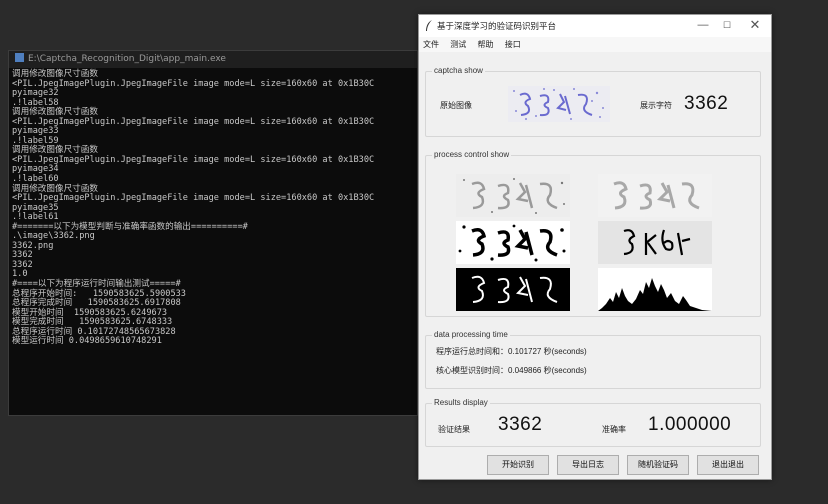 The image size is (828, 504). I want to click on process-control-group: process control show, so click(593, 233).